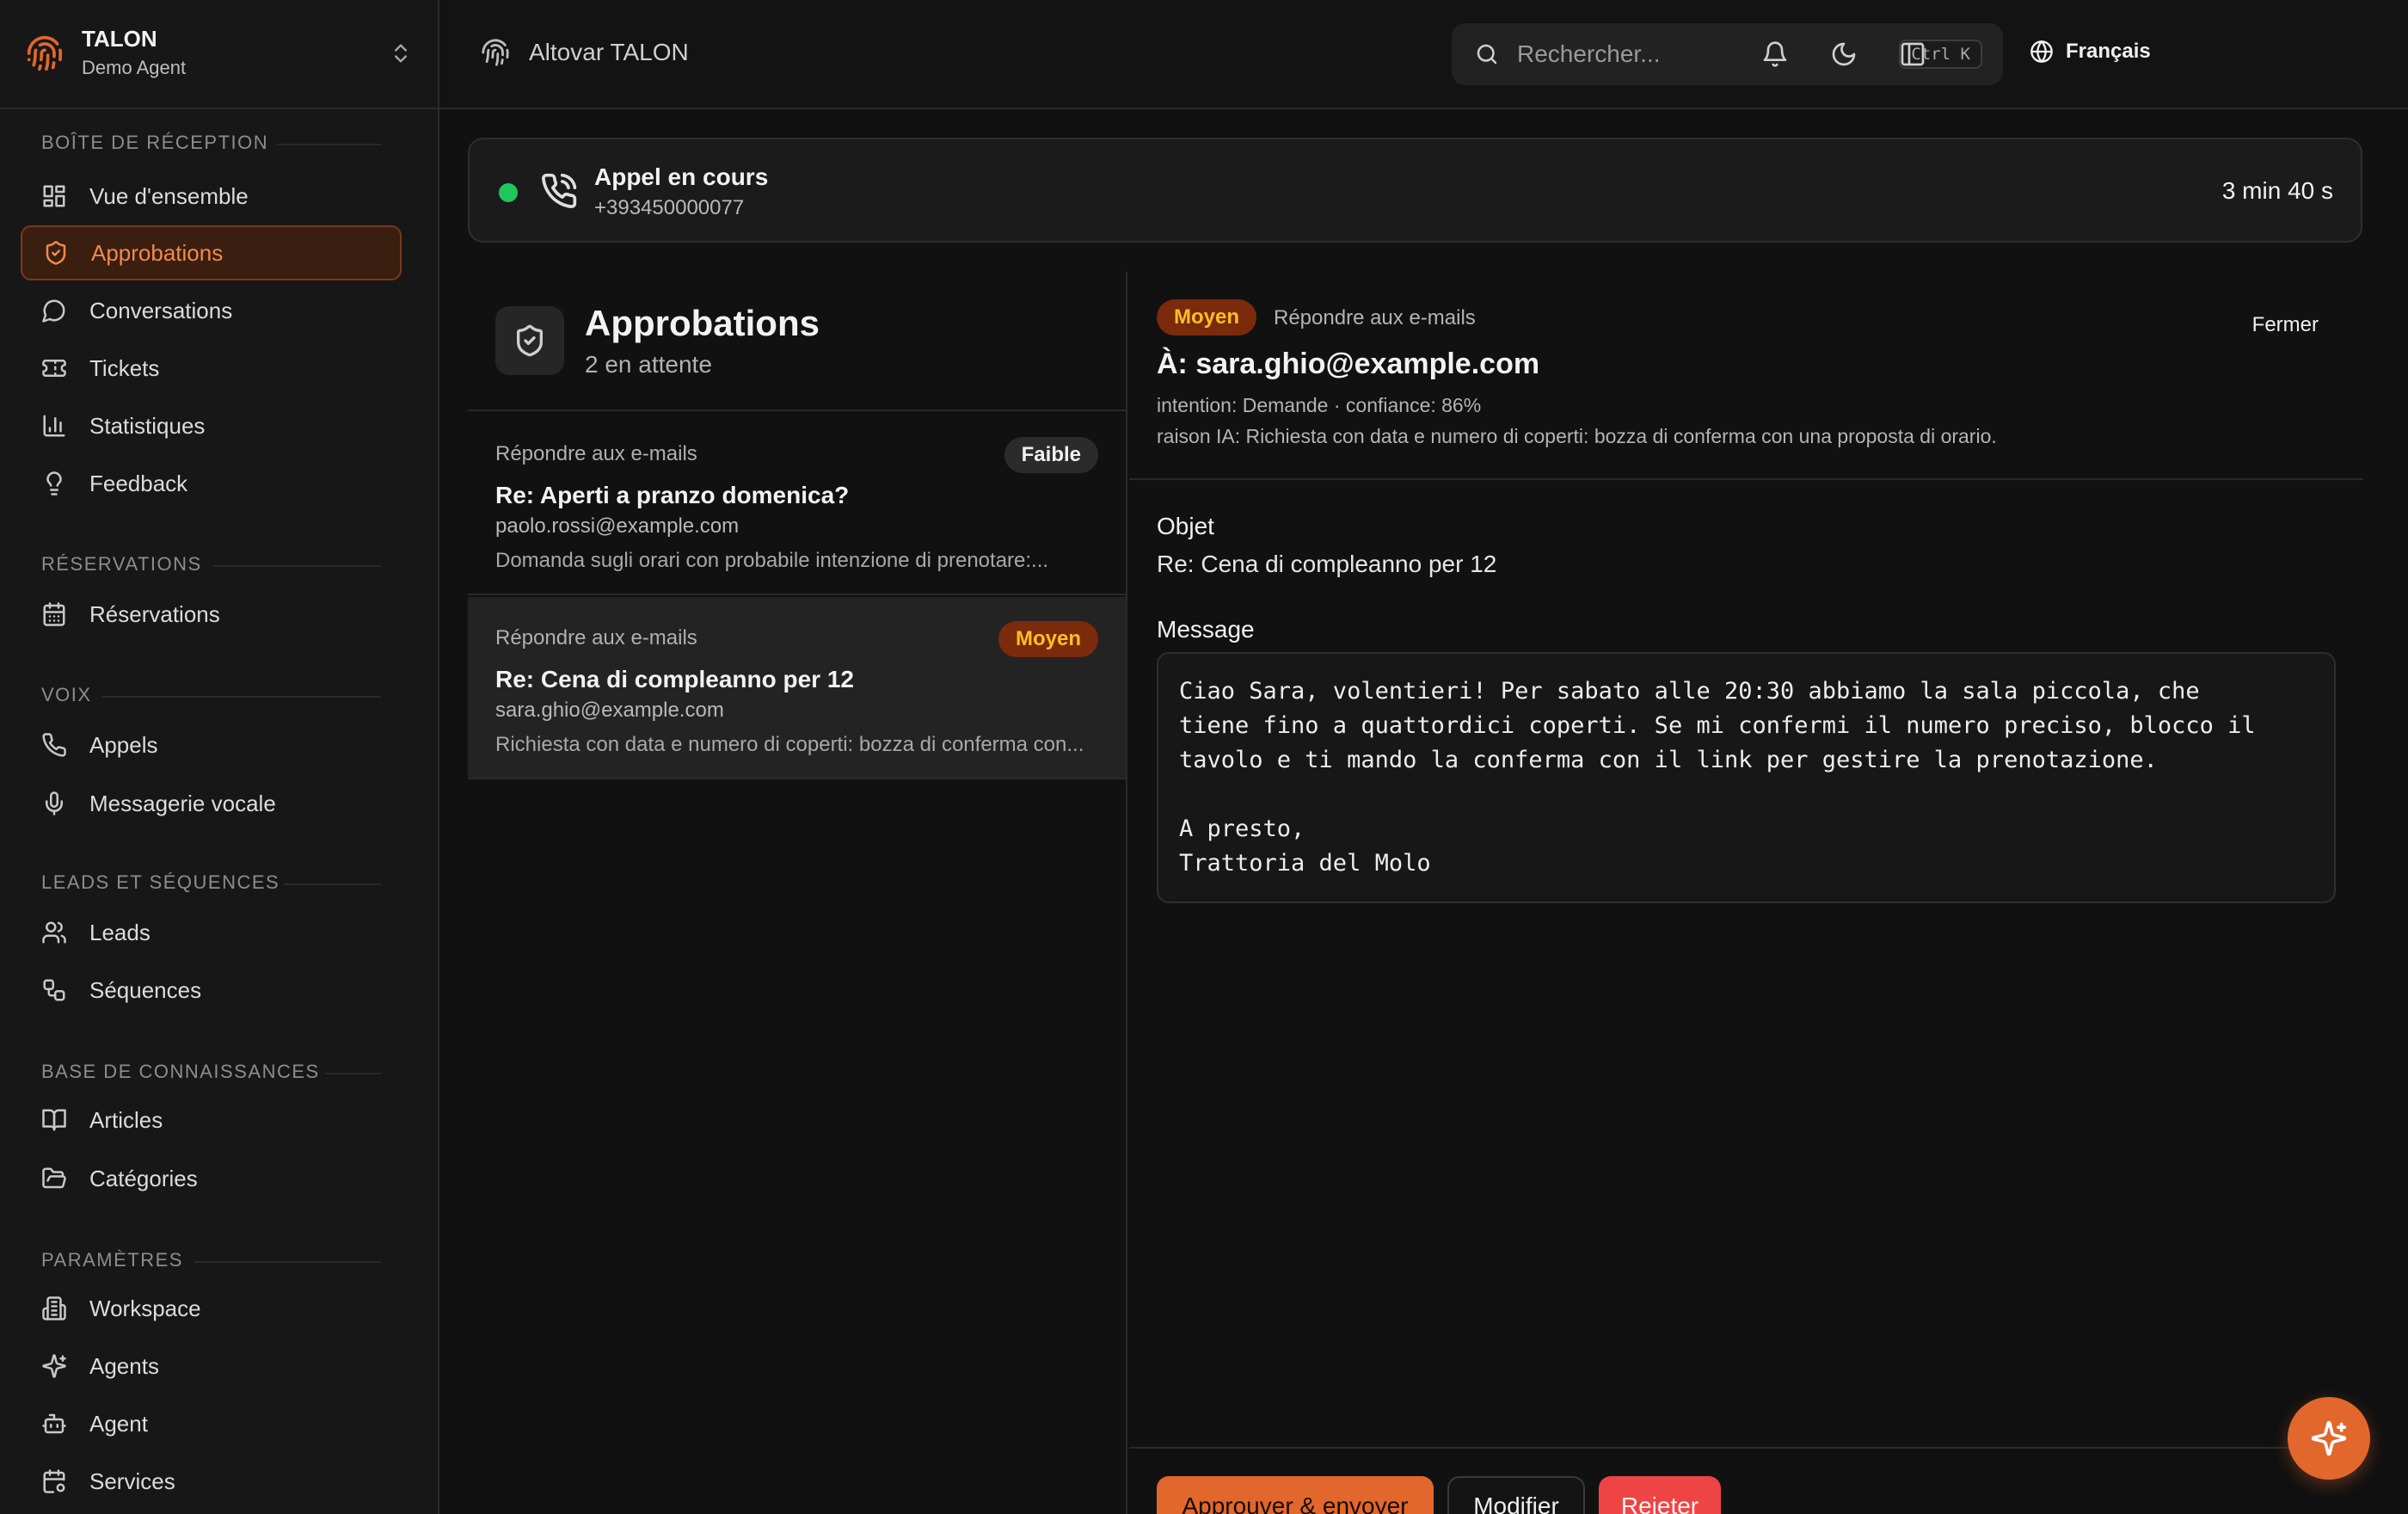 The height and width of the screenshot is (1514, 2408). I want to click on shield-check-icon, so click(530, 340).